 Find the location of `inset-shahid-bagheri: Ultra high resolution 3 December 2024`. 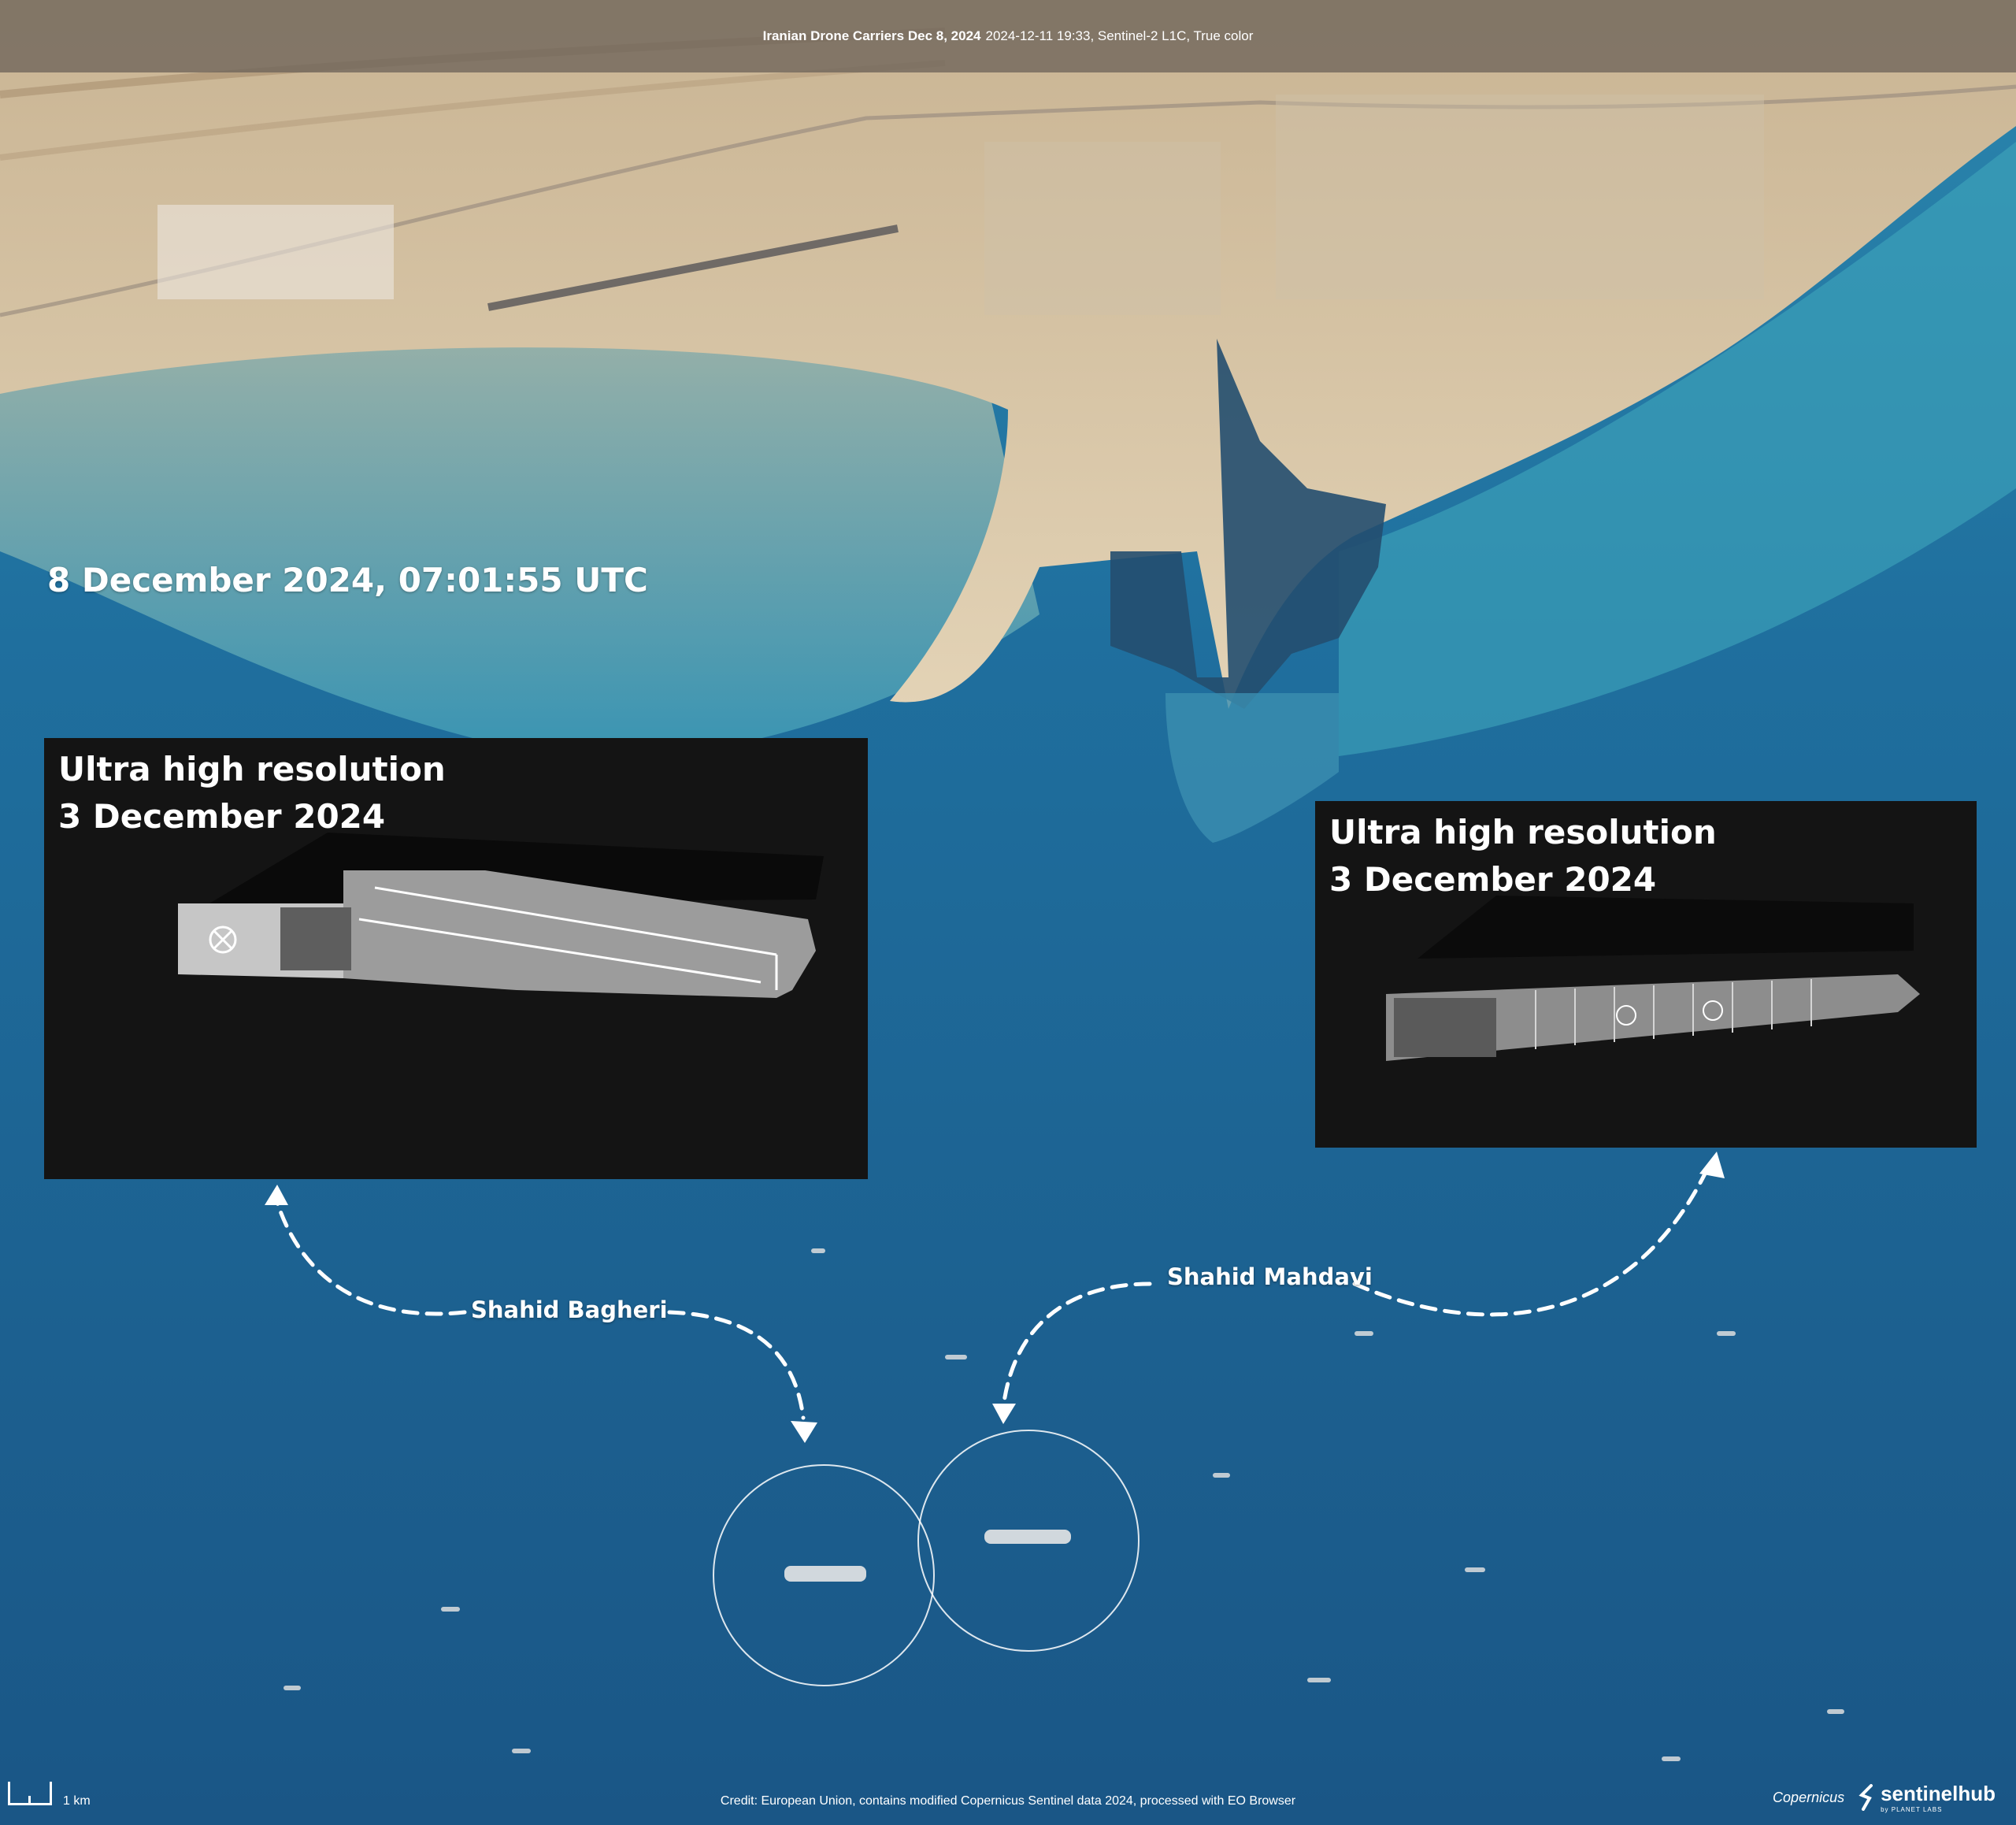

inset-shahid-bagheri: Ultra high resolution 3 December 2024 is located at coordinates (456, 958).